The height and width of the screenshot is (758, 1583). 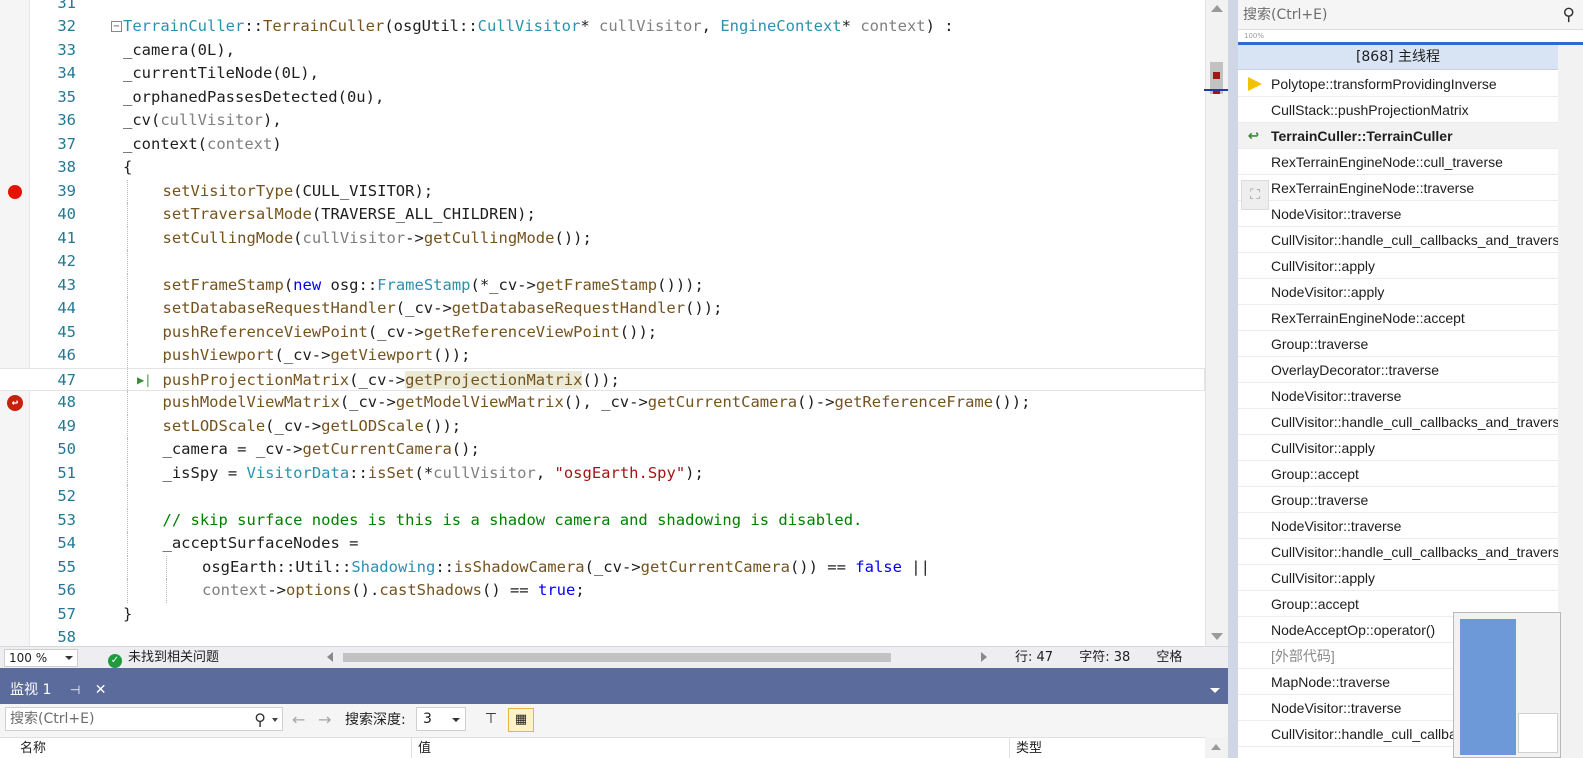 I want to click on code-line: 38 {, so click(x=602, y=168).